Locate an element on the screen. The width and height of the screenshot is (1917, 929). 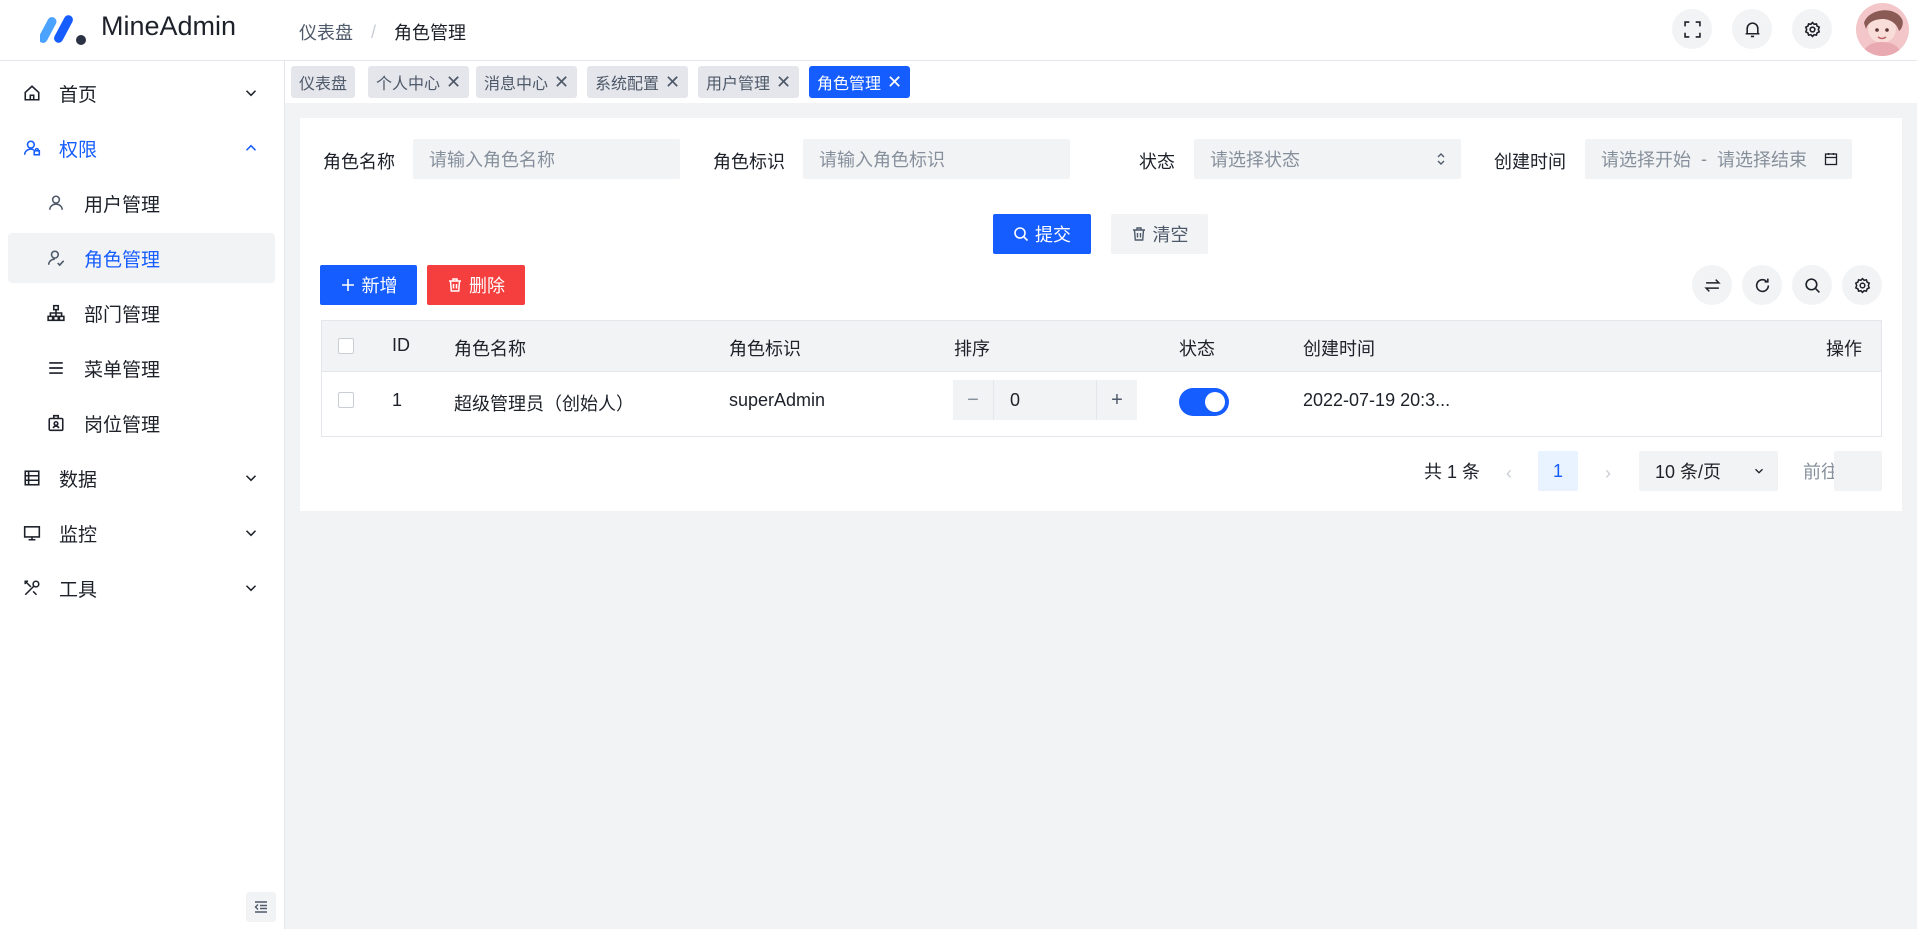
chevron-up-icon is located at coordinates (251, 147).